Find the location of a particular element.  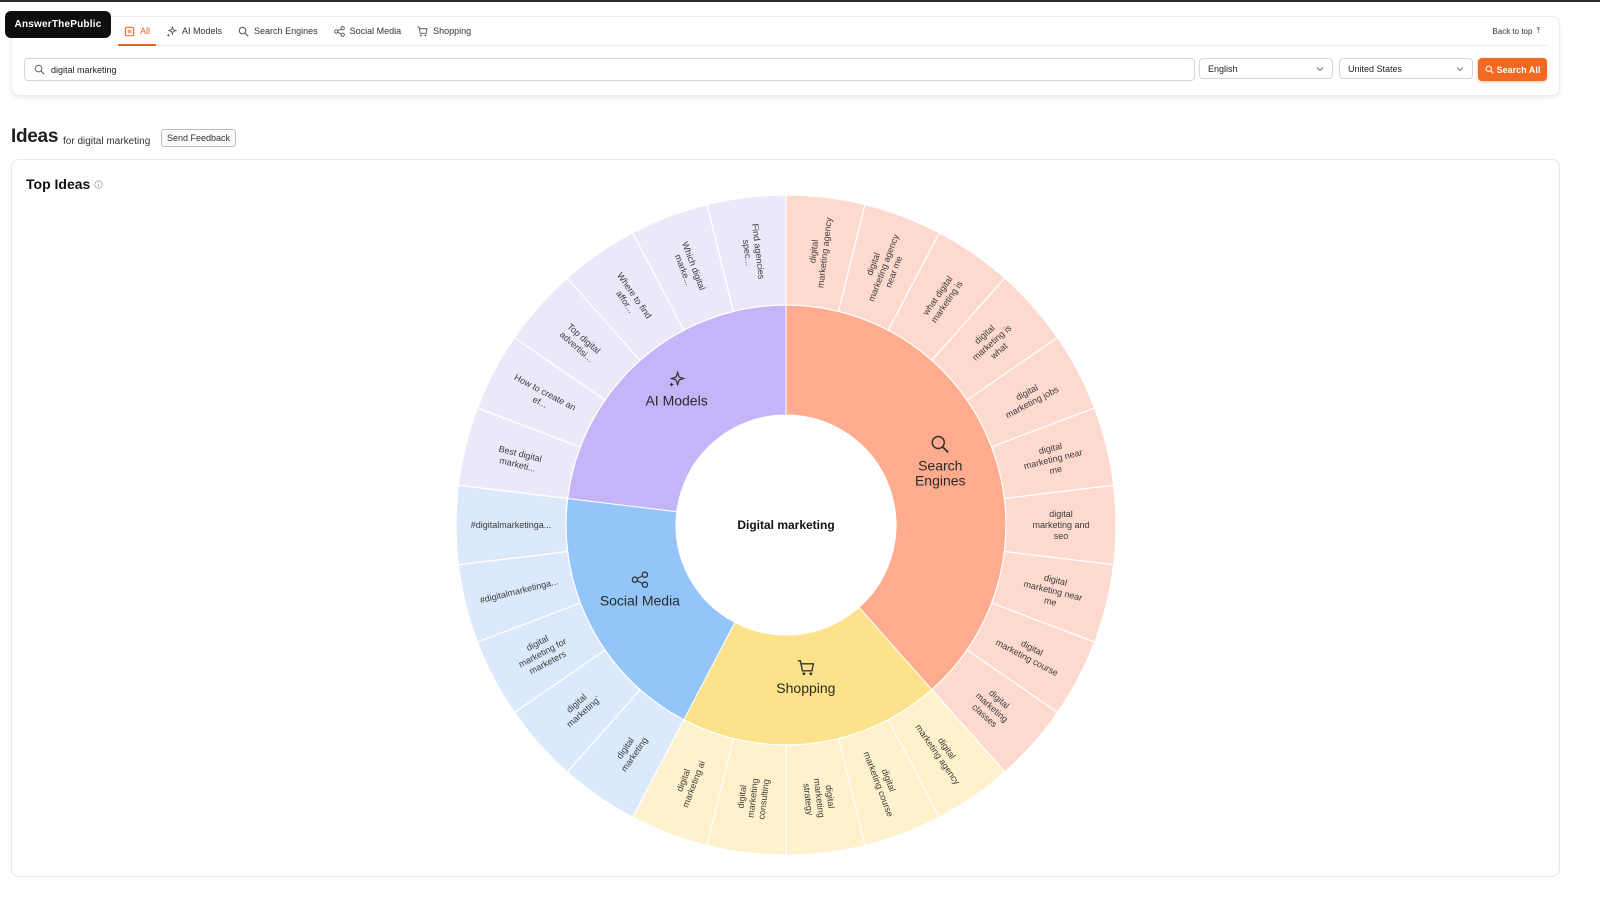

category-label-line: Social Media is located at coordinates (640, 601).